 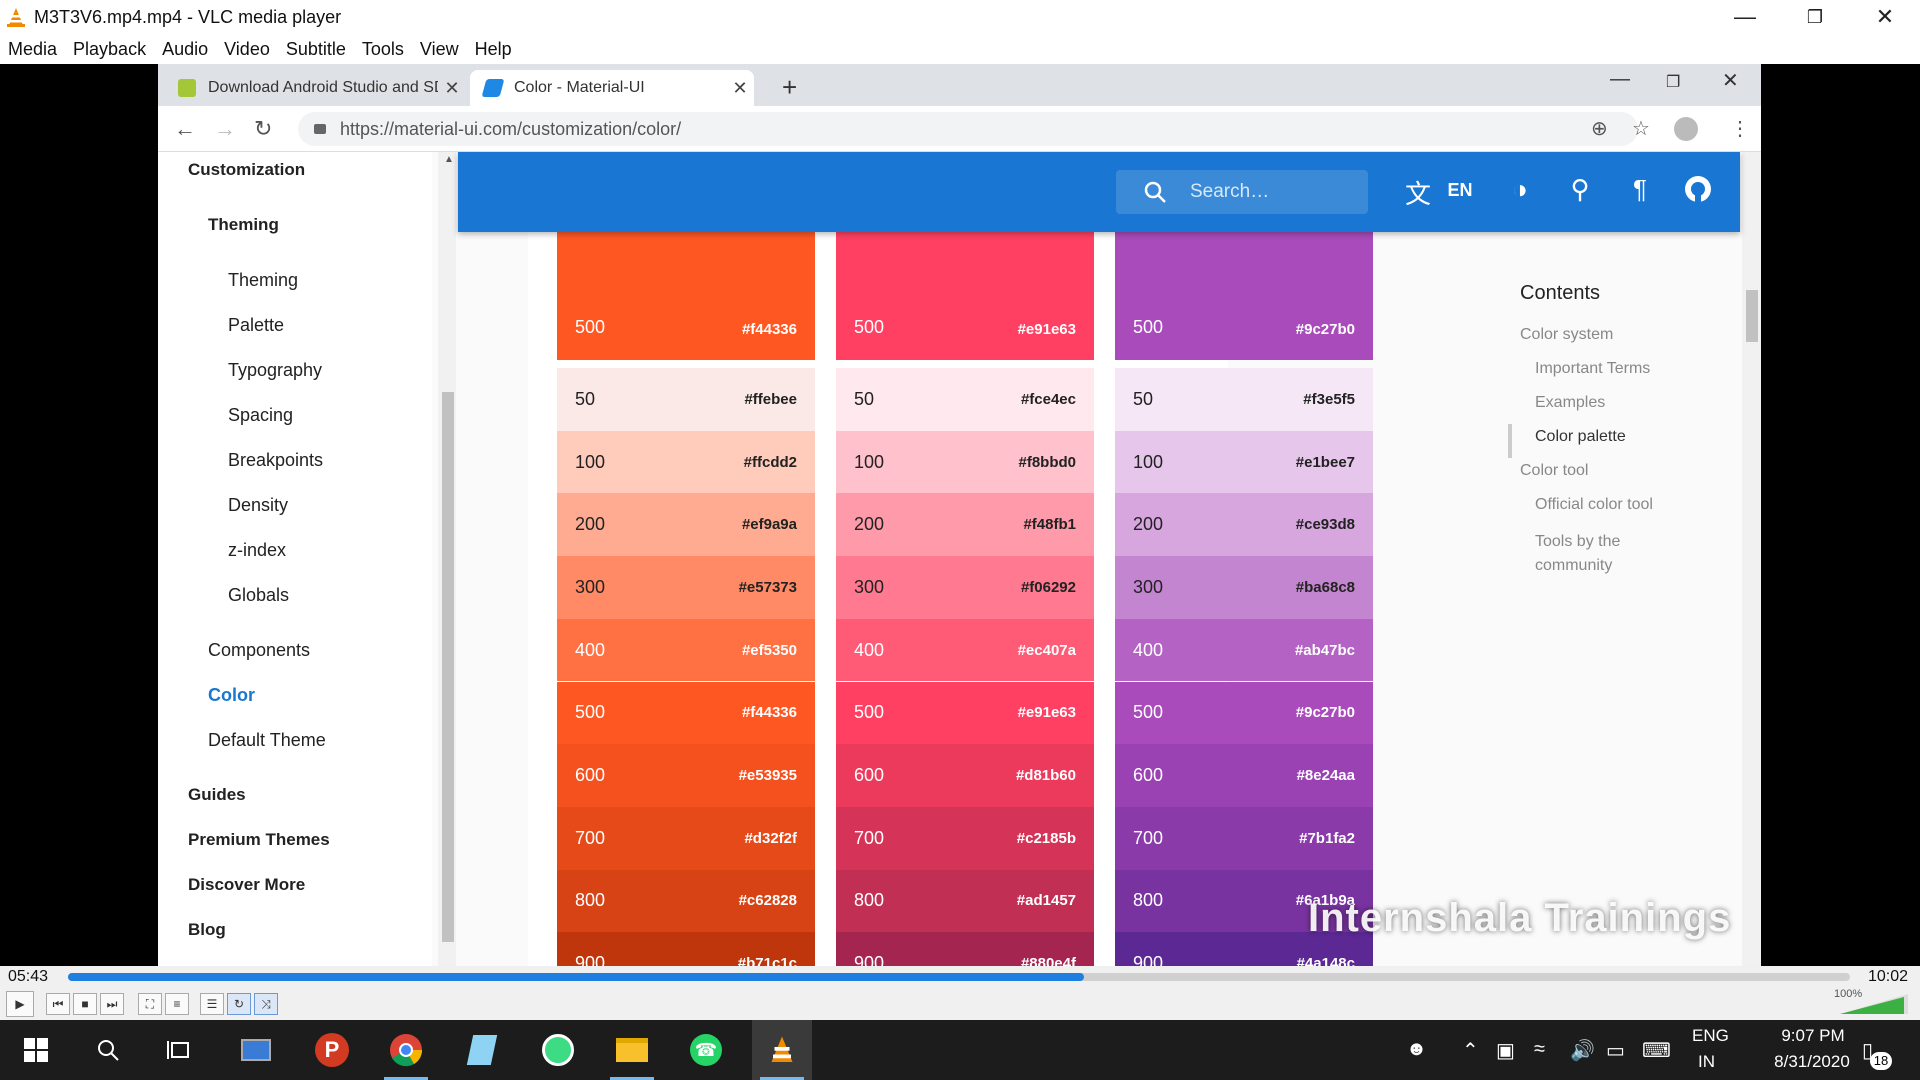 What do you see at coordinates (1815, 17) in the screenshot?
I see `restore-button: ❐` at bounding box center [1815, 17].